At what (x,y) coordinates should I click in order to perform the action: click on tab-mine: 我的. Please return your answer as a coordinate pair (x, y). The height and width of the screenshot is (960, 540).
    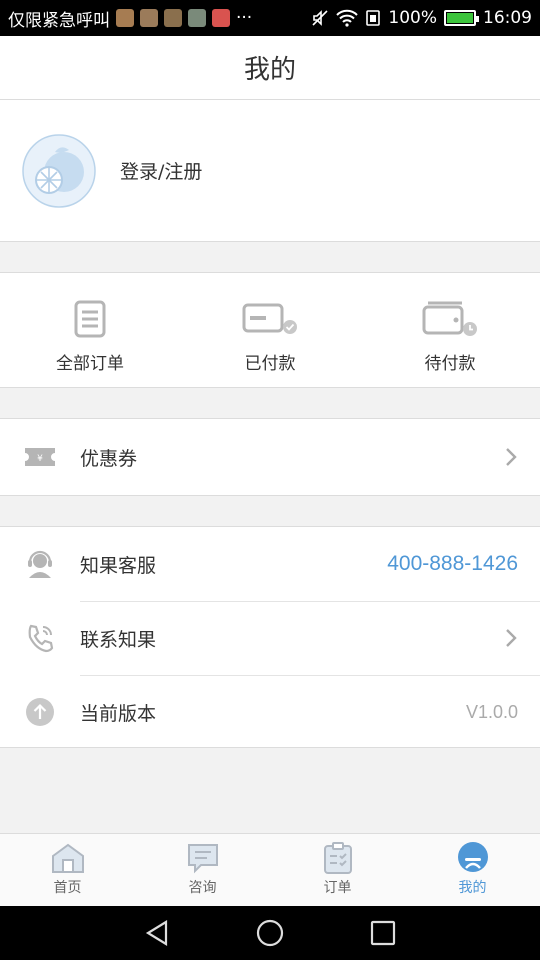
    Looking at the image, I should click on (472, 870).